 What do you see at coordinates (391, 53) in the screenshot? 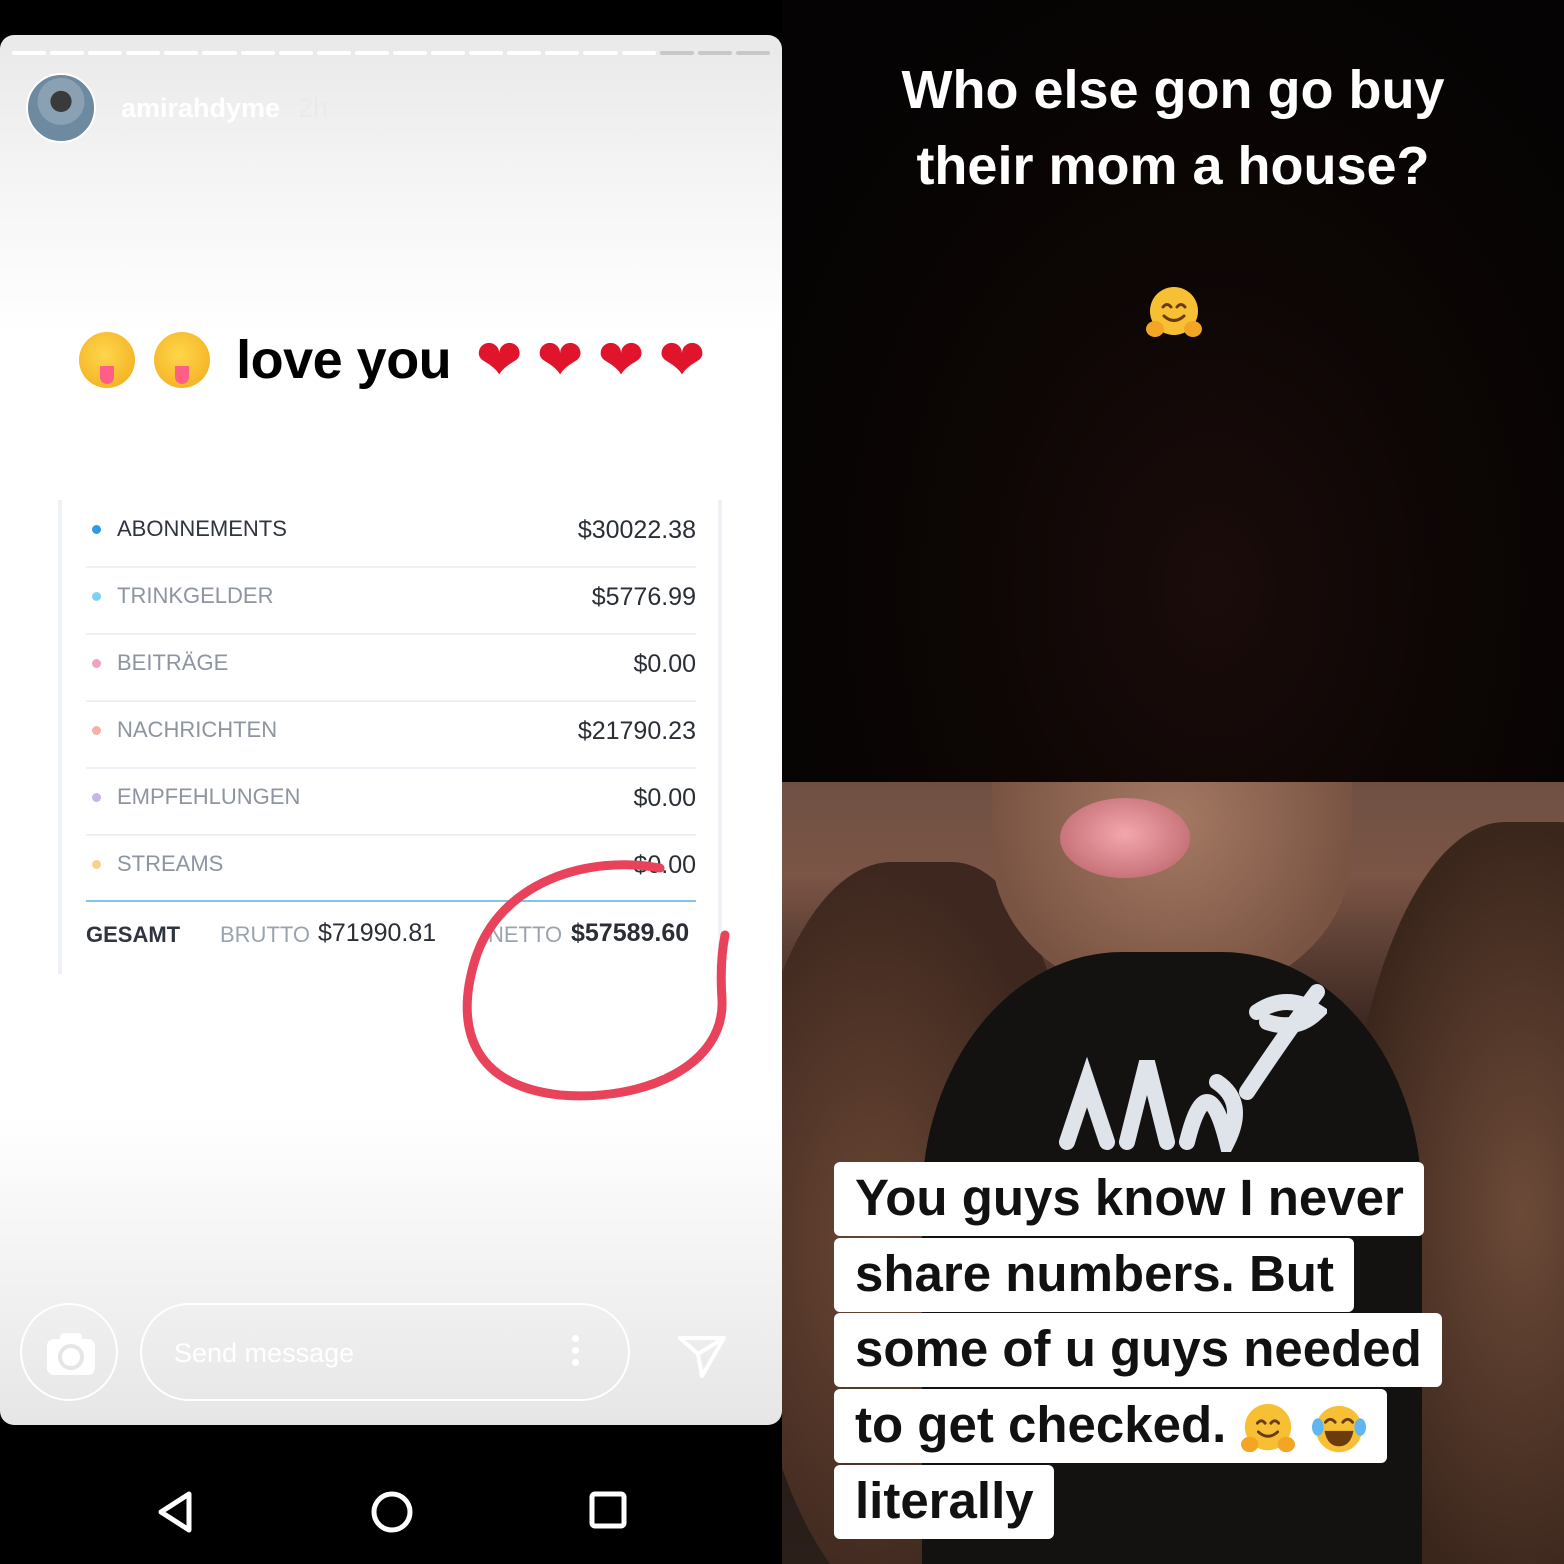
I see `story-progress-bar` at bounding box center [391, 53].